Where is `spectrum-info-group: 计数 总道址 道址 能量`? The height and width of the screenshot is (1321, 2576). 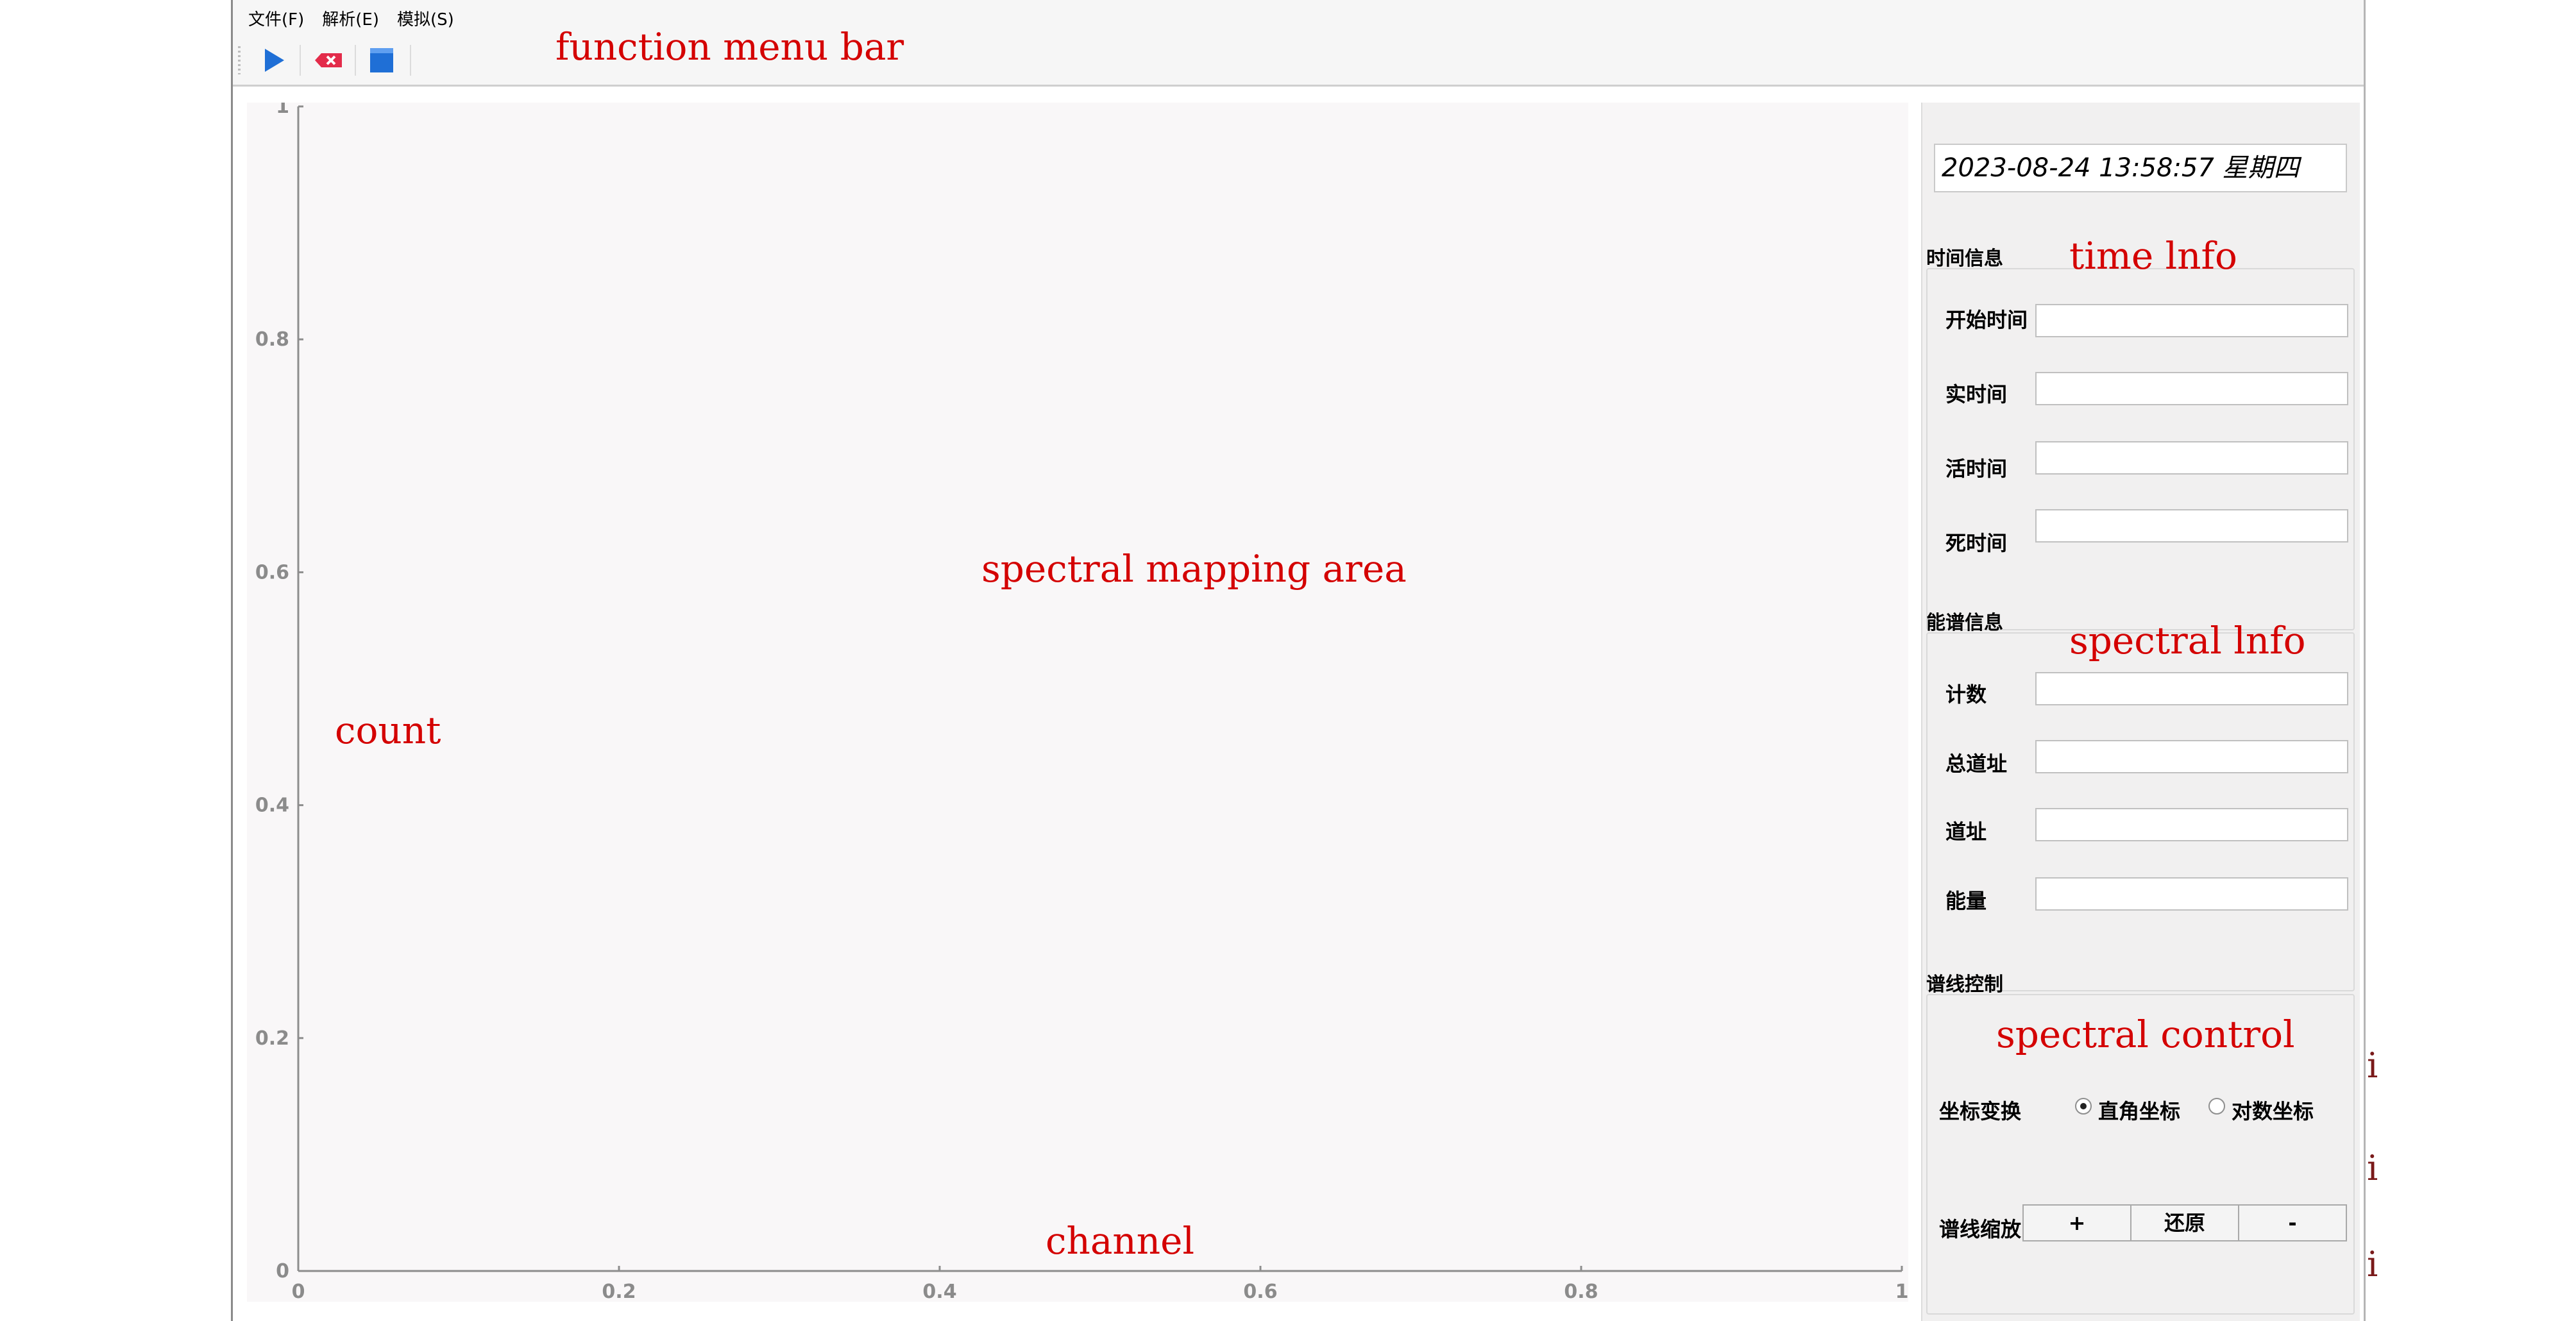 spectrum-info-group: 计数 总道址 道址 能量 is located at coordinates (2140, 811).